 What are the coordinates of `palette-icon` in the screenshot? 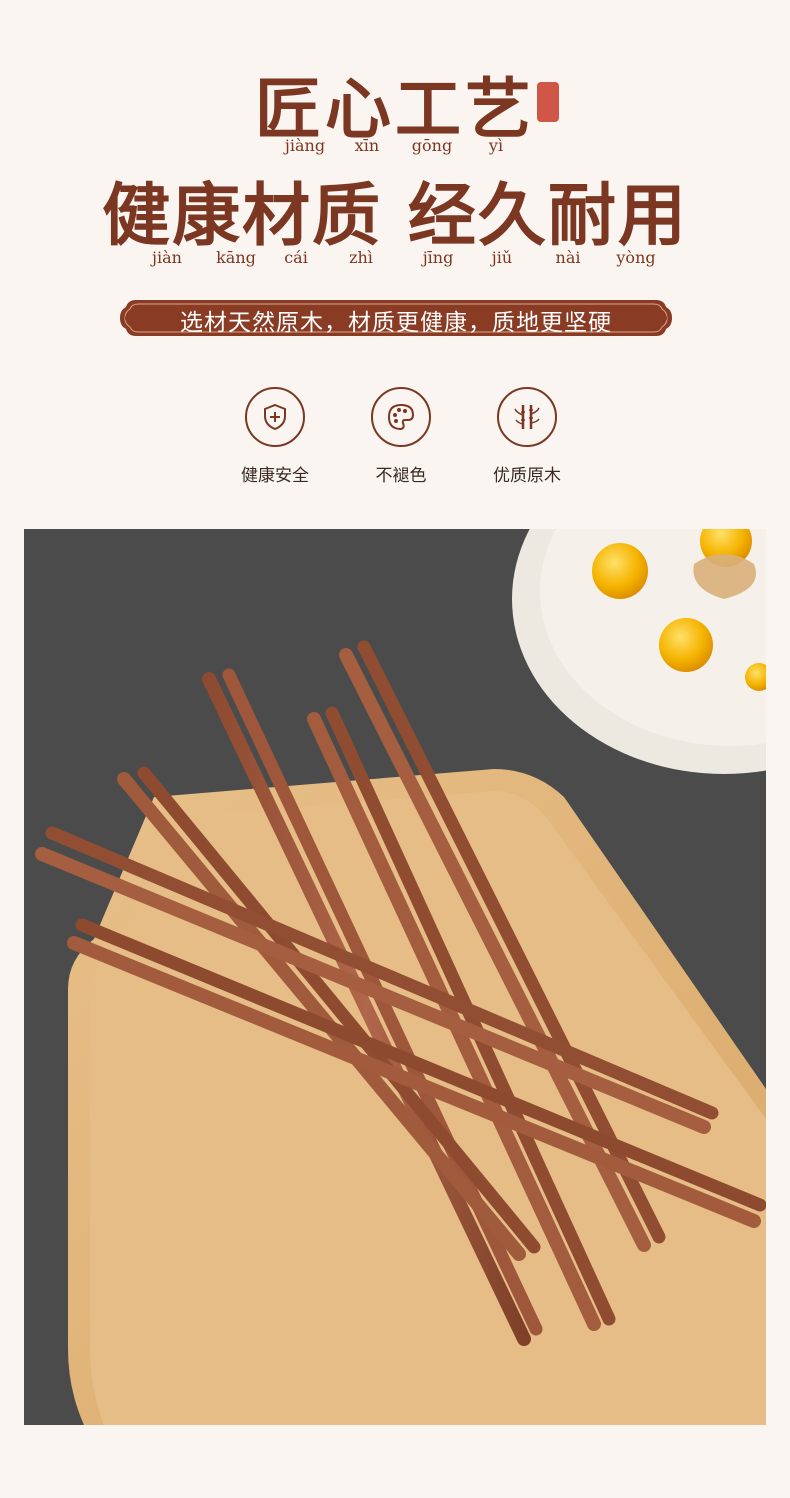 It's located at (401, 417).